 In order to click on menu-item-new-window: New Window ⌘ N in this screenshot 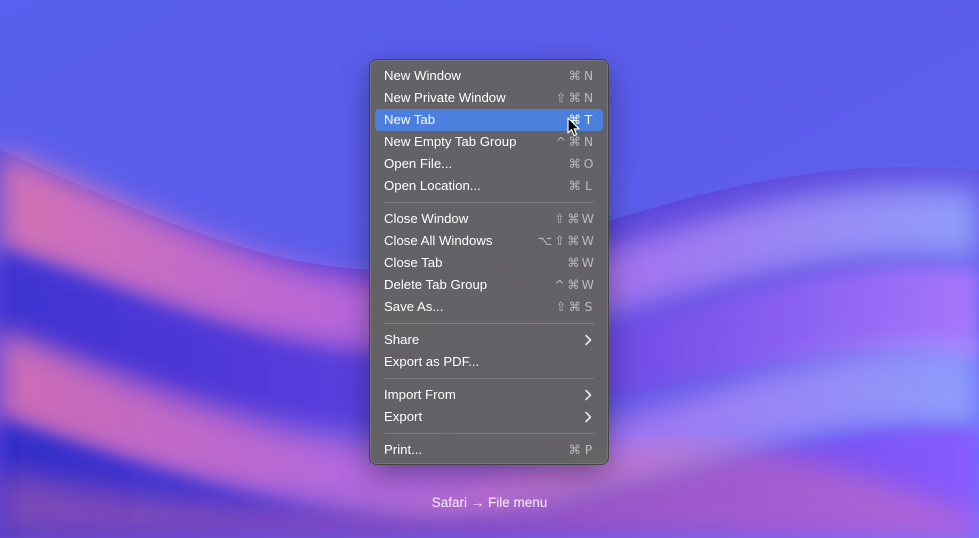, I will do `click(489, 76)`.